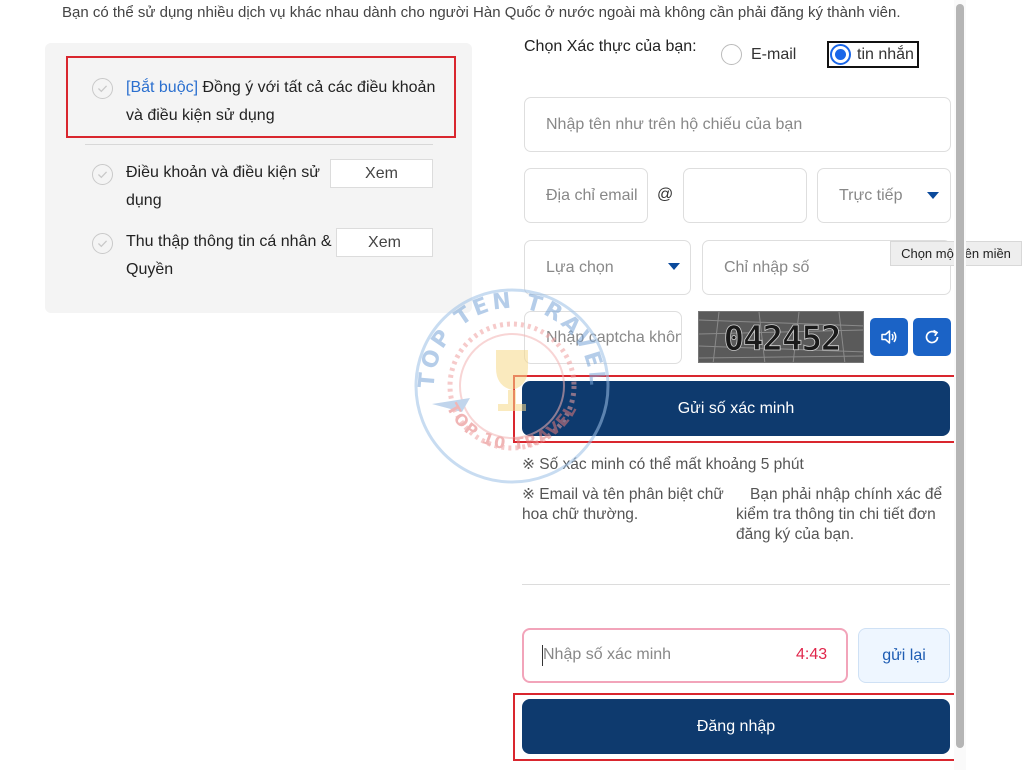 The width and height of the screenshot is (1024, 770). Describe the element at coordinates (795, 534) in the screenshot. I see `note-accuracy-line3: đăng ký của bạn.` at that location.